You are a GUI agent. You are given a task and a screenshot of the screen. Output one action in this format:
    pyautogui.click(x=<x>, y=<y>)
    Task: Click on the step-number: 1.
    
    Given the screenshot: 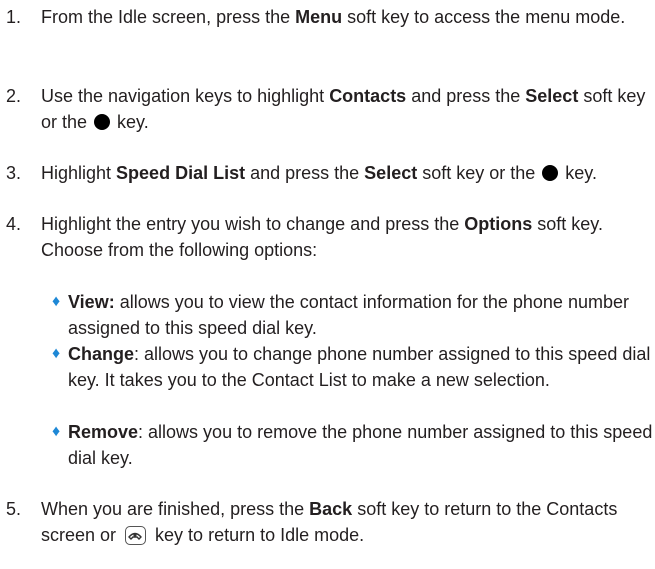 What is the action you would take?
    pyautogui.click(x=14, y=17)
    